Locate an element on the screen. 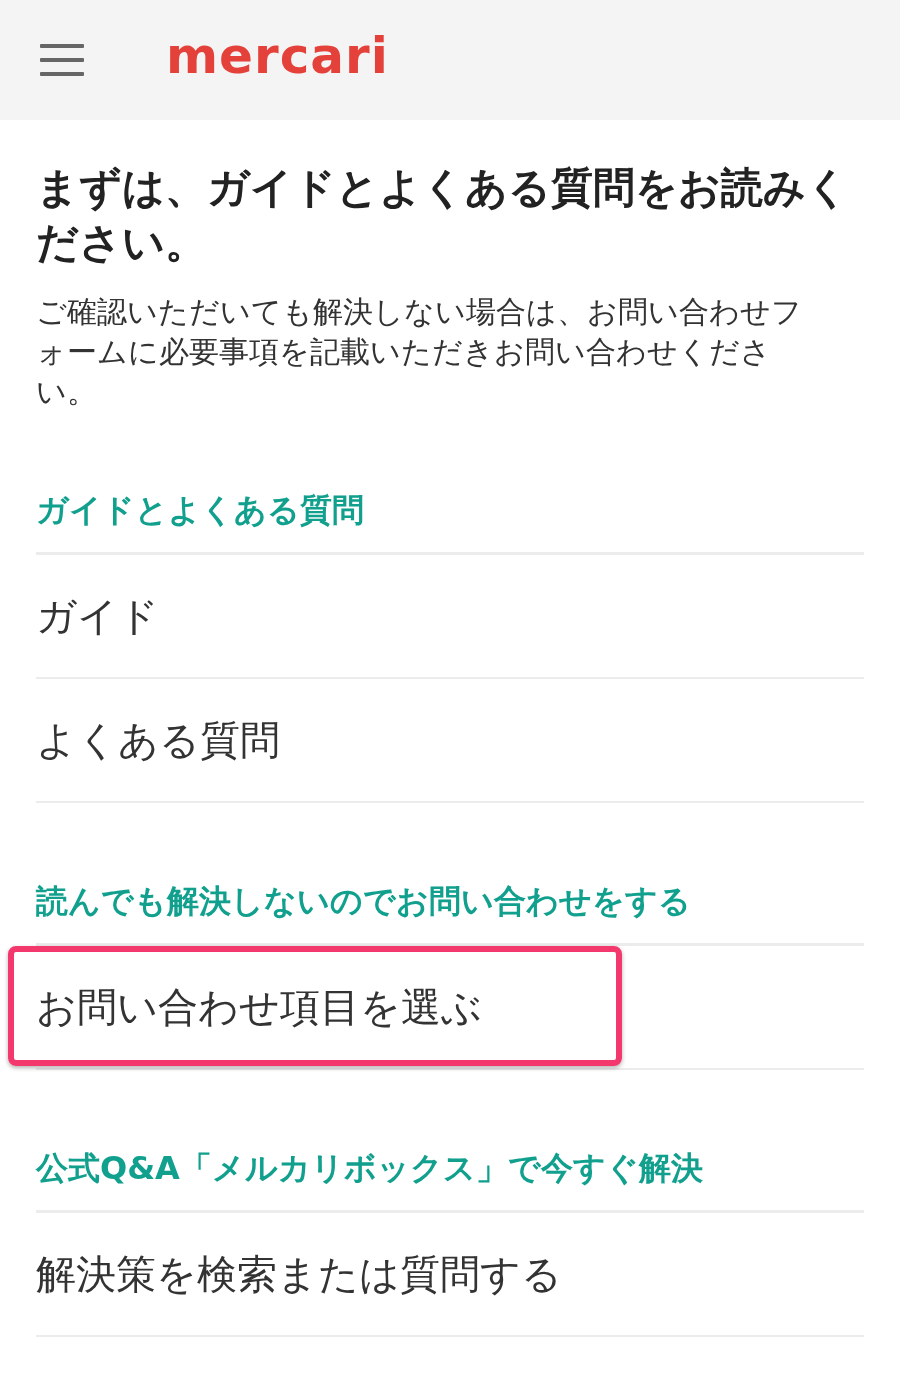 The width and height of the screenshot is (900, 1375). intro-text: ご確認いただいても解決しない場合は、お問い合わせフォームに必要事項を記載いただきお問い合わせください。 is located at coordinates (419, 352).